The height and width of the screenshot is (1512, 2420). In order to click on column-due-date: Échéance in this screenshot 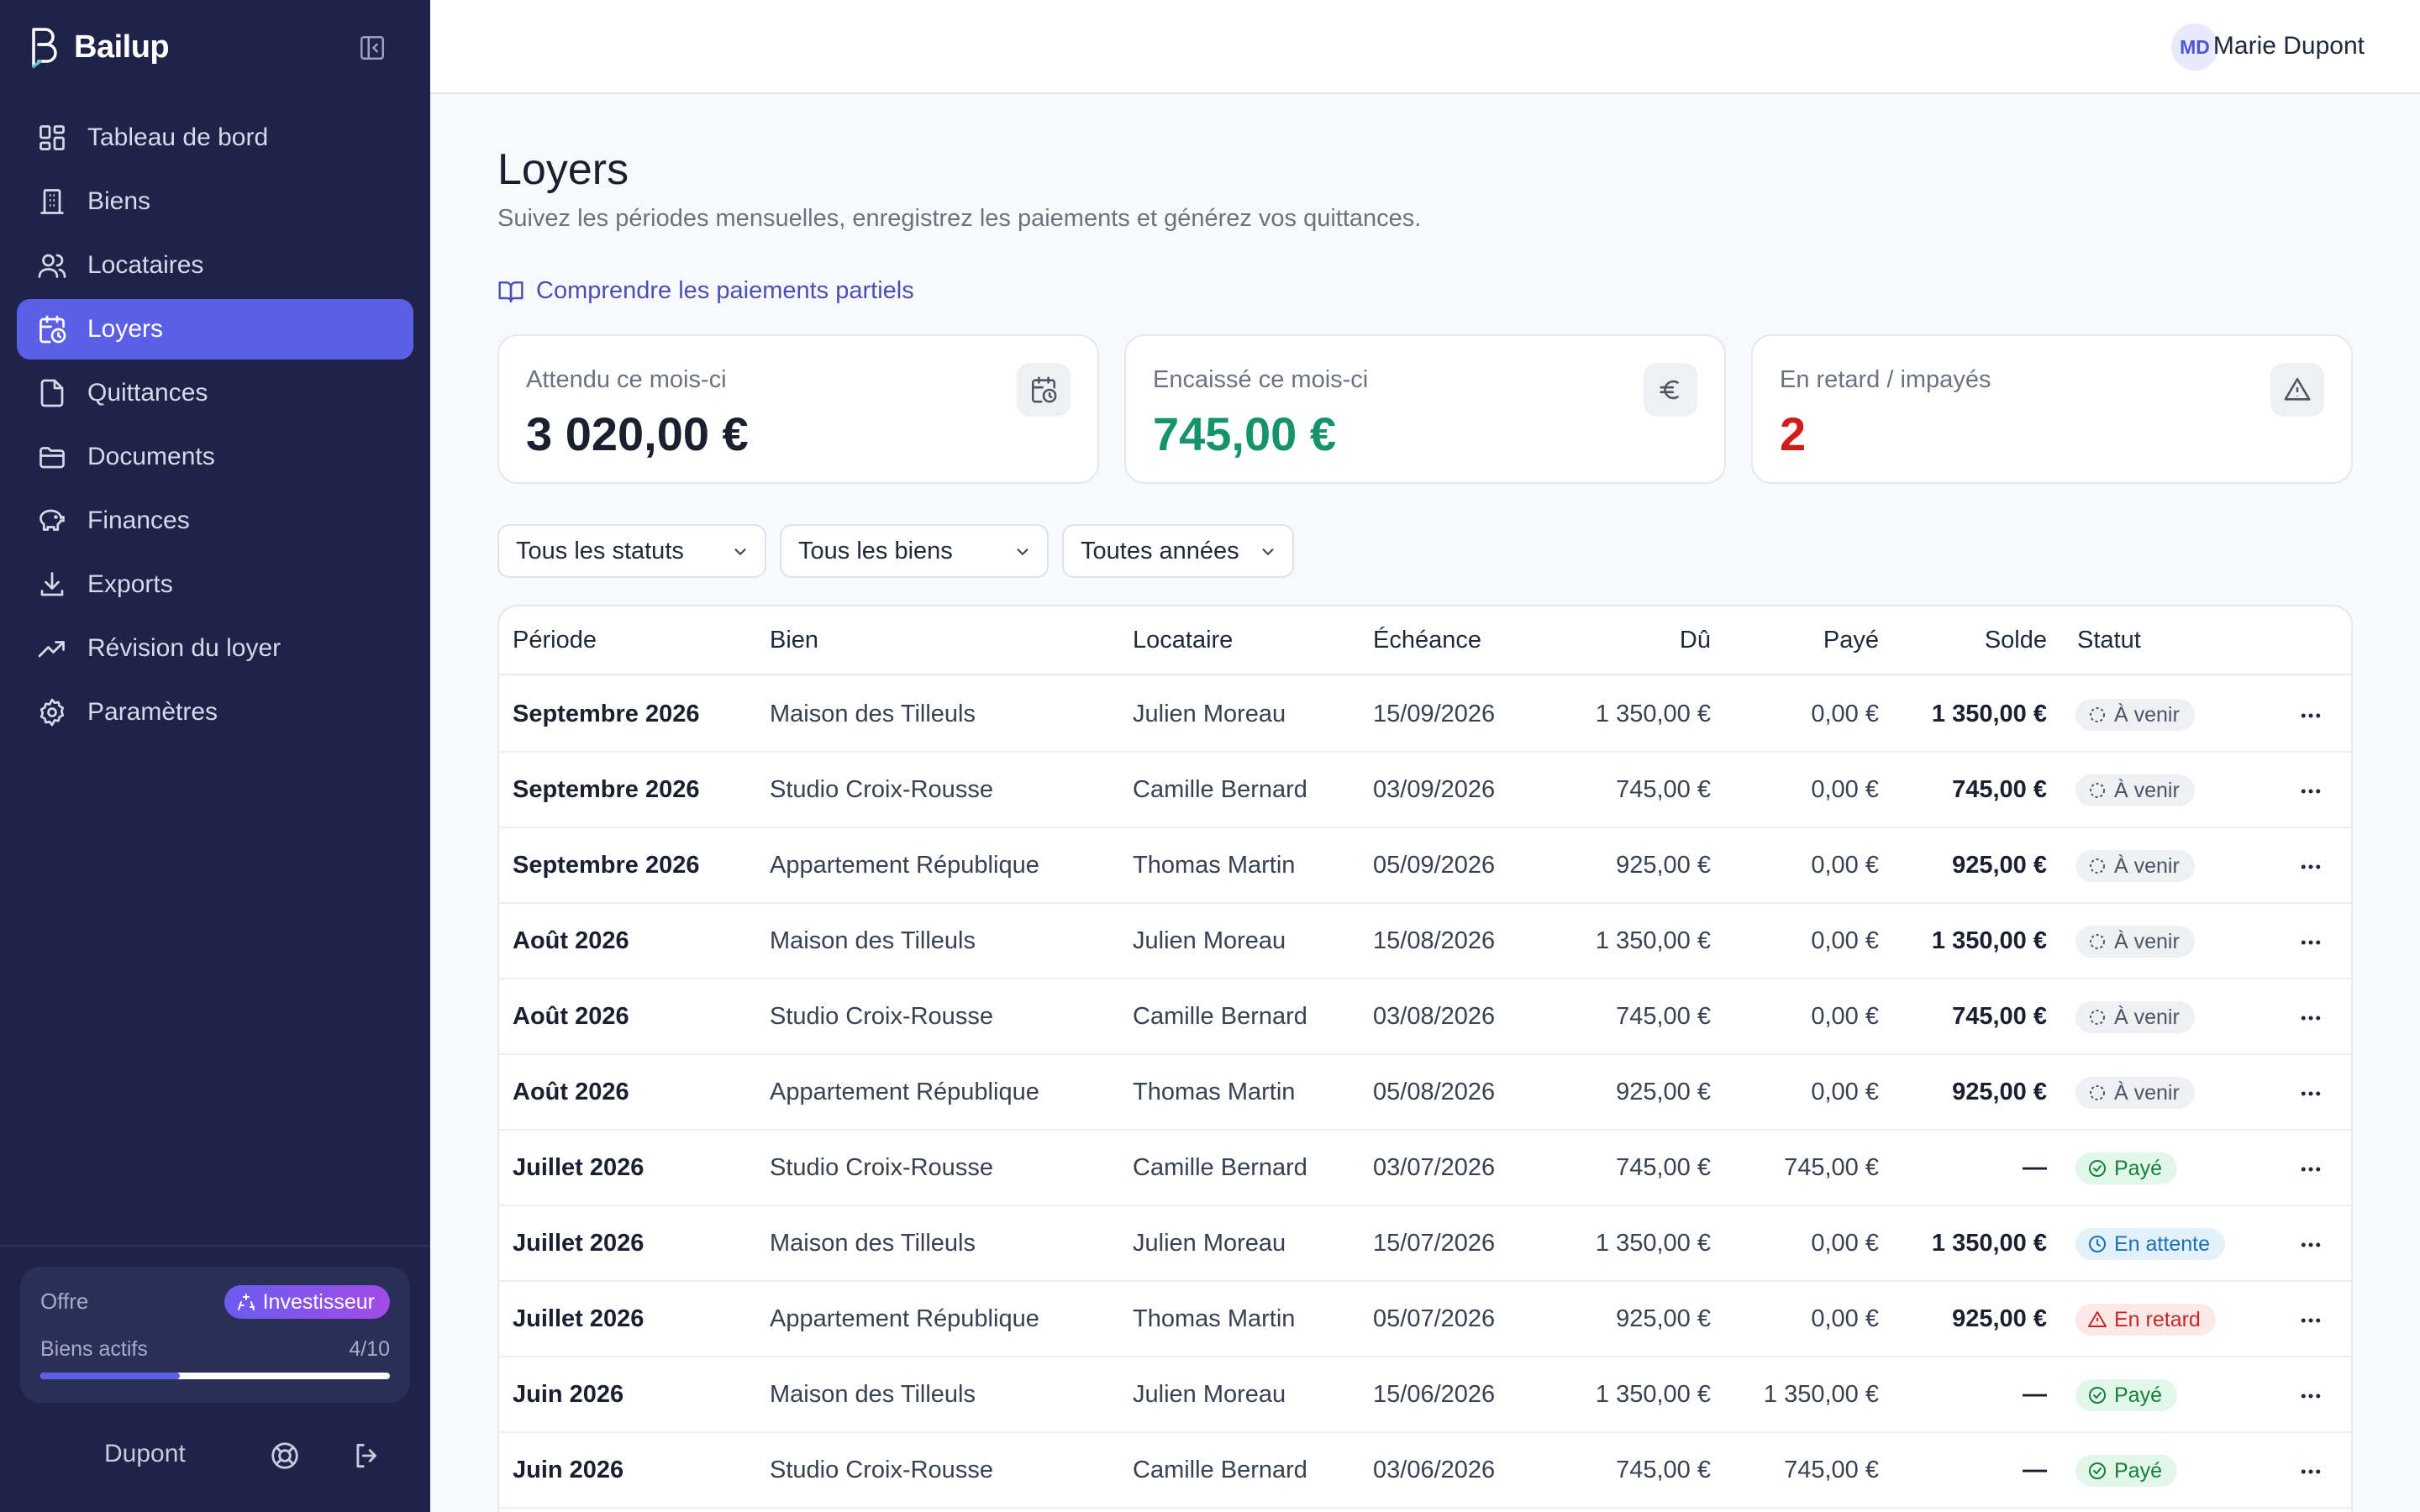, I will do `click(1427, 640)`.